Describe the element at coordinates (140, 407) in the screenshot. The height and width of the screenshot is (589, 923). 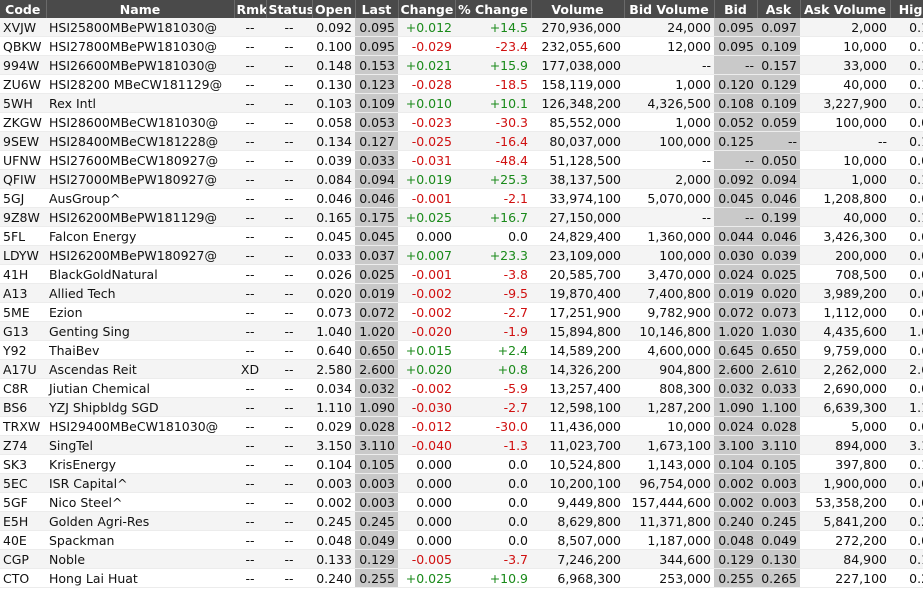
I see `cell-name: YZJ Shipbldg SGD` at that location.